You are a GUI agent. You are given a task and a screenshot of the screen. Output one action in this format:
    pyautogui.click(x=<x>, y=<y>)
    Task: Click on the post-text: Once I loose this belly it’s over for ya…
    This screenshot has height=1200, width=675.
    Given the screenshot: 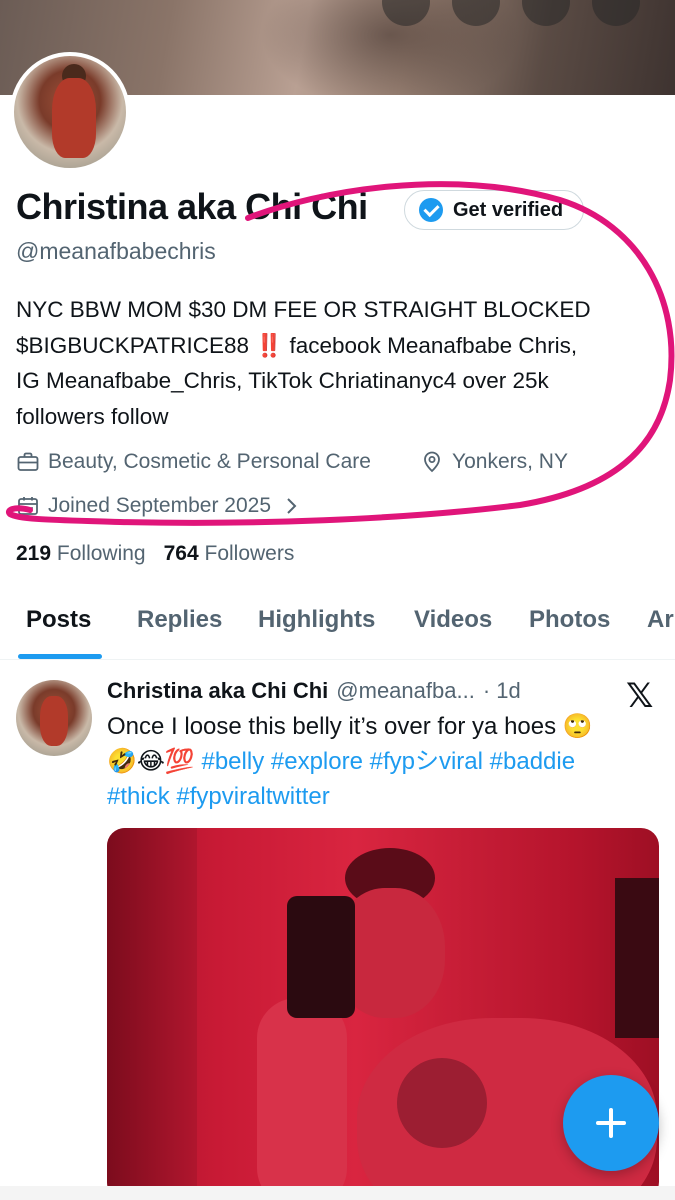 What is the action you would take?
    pyautogui.click(x=387, y=761)
    